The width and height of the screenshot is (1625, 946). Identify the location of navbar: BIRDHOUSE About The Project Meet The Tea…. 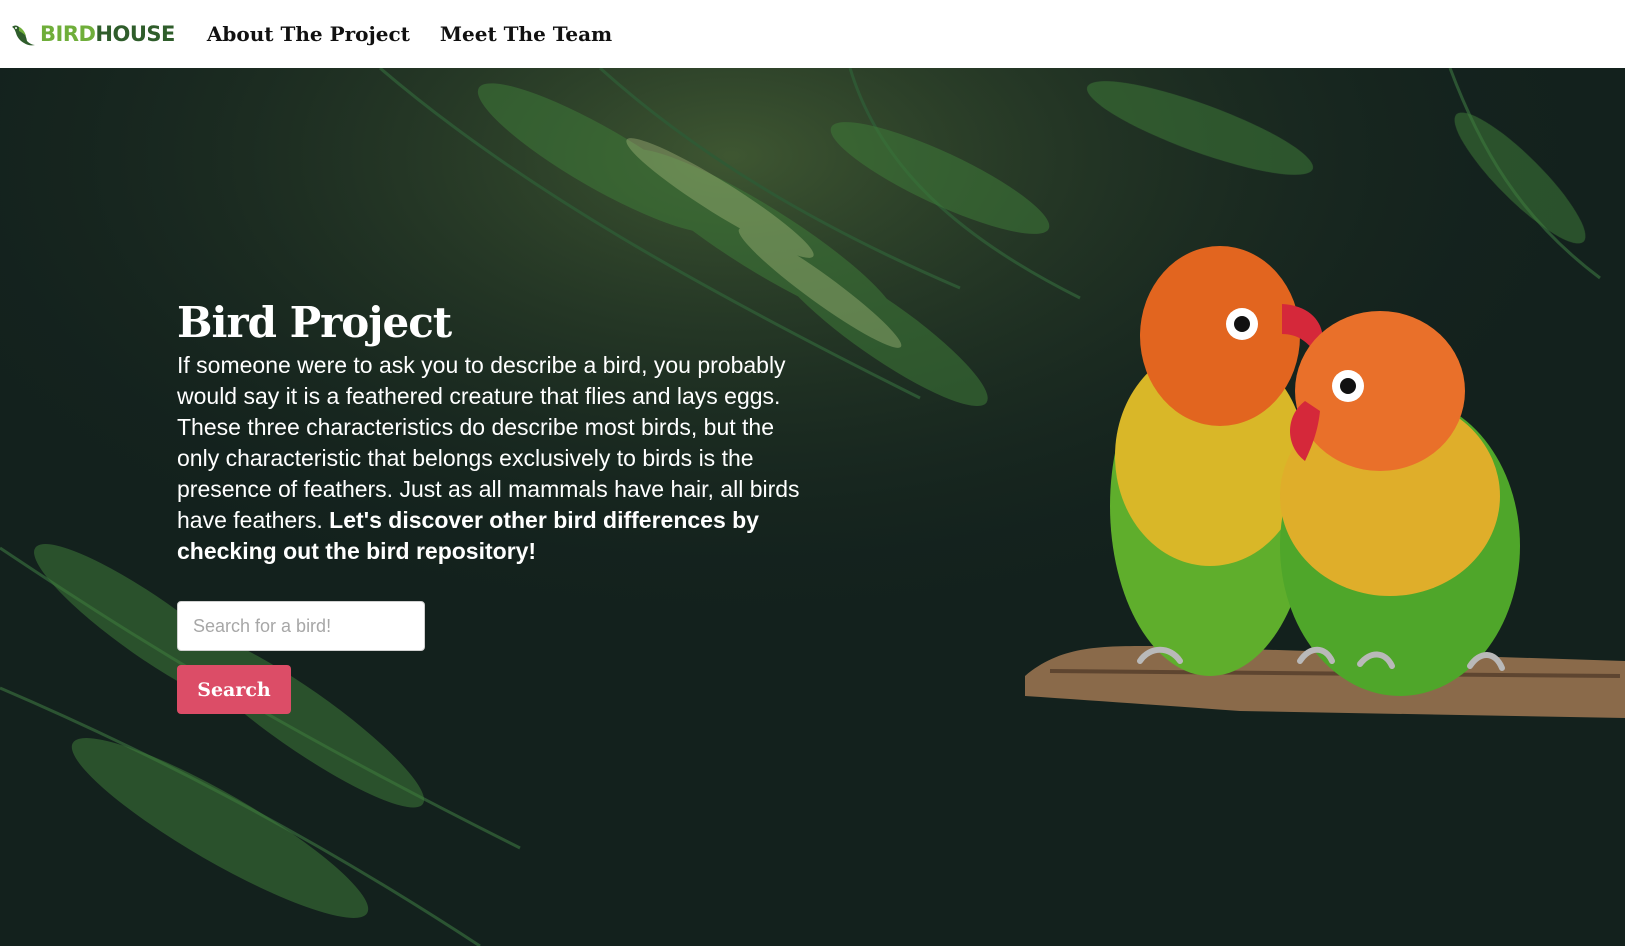
(812, 34).